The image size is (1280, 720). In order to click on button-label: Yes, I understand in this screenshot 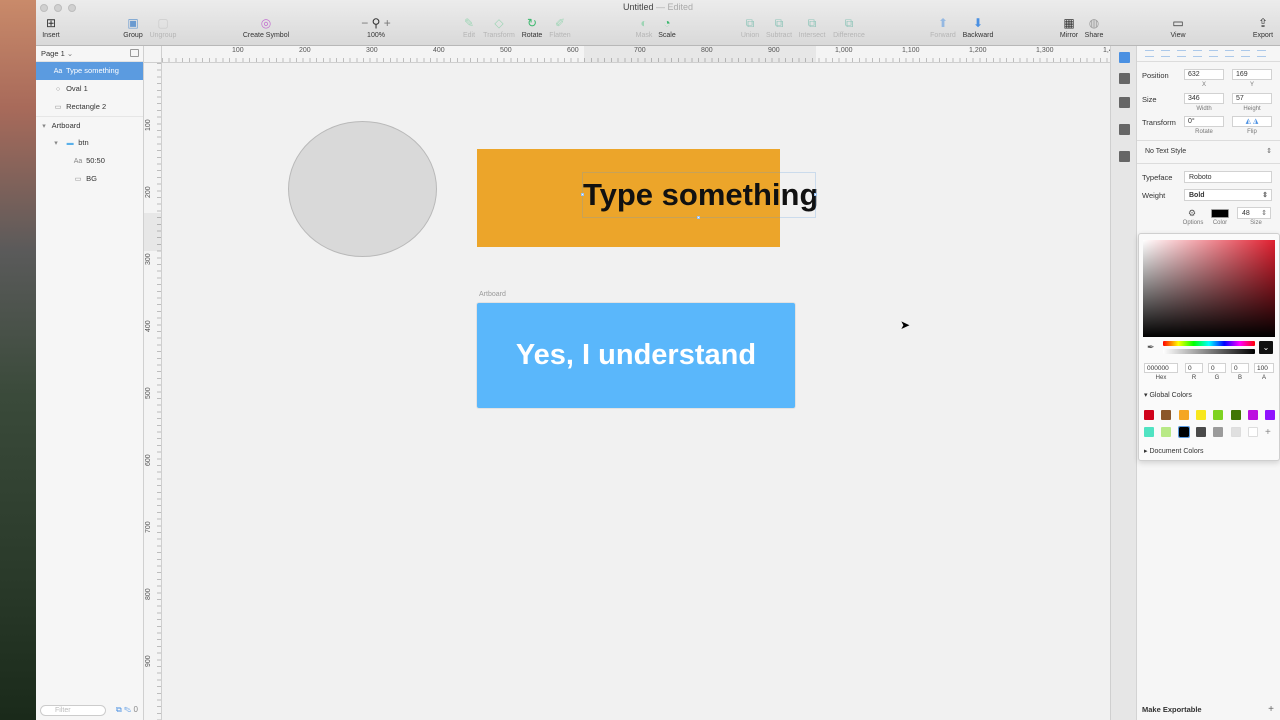, I will do `click(636, 355)`.